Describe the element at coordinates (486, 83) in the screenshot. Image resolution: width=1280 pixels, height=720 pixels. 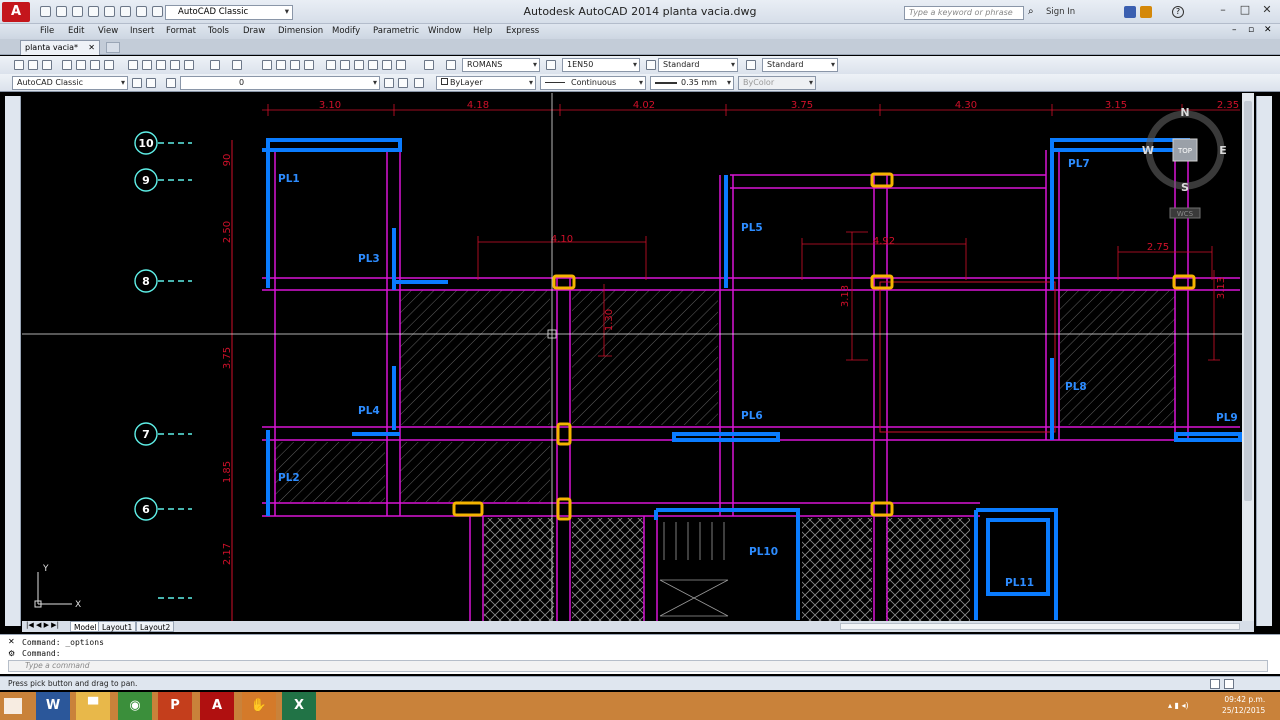
I see `color-select: ByLayer` at that location.